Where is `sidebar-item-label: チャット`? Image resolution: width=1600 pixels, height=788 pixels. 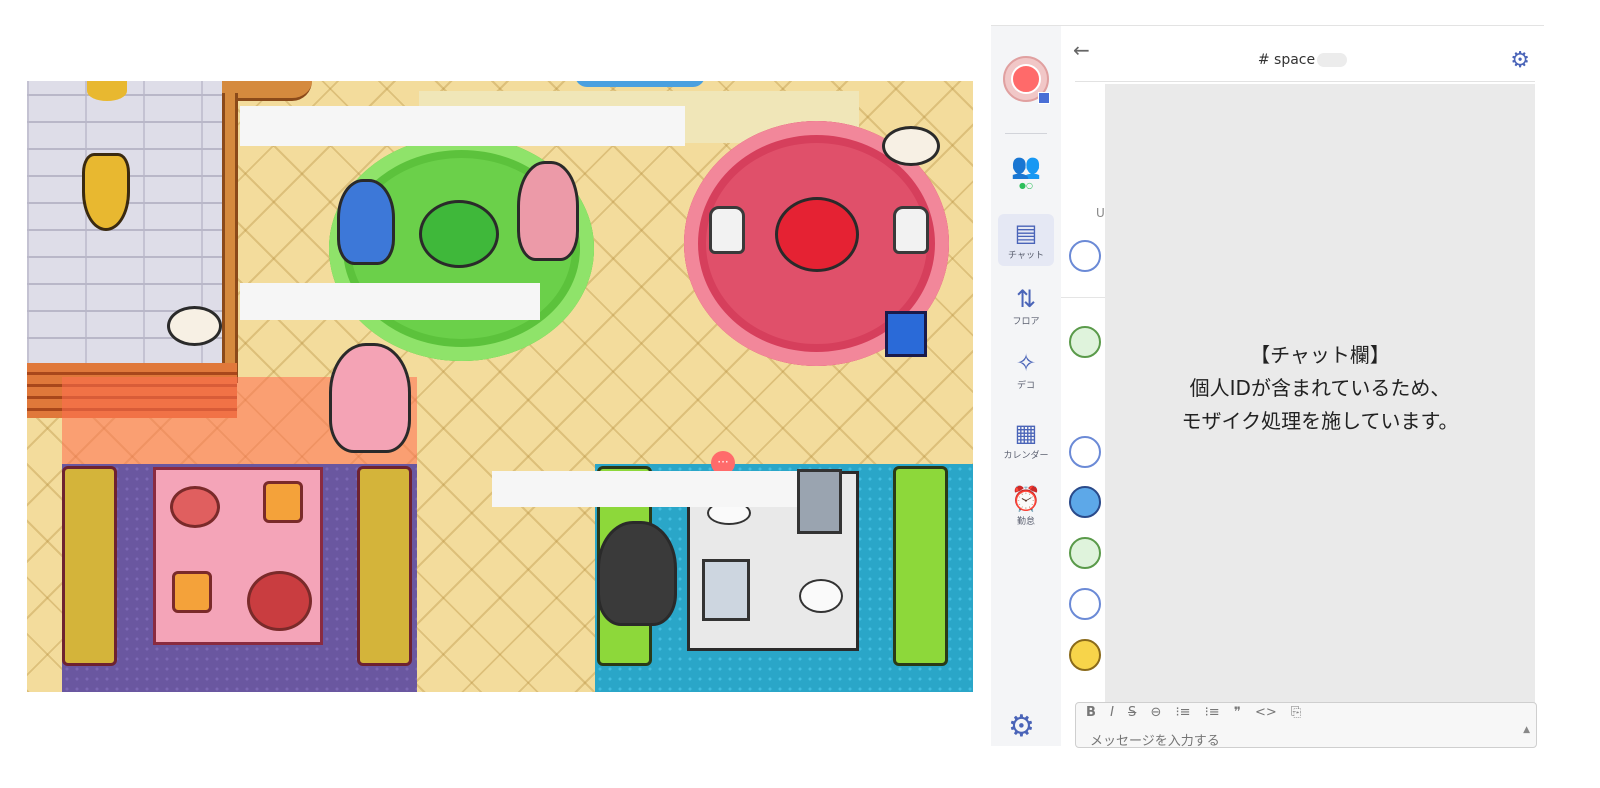 sidebar-item-label: チャット is located at coordinates (1026, 256).